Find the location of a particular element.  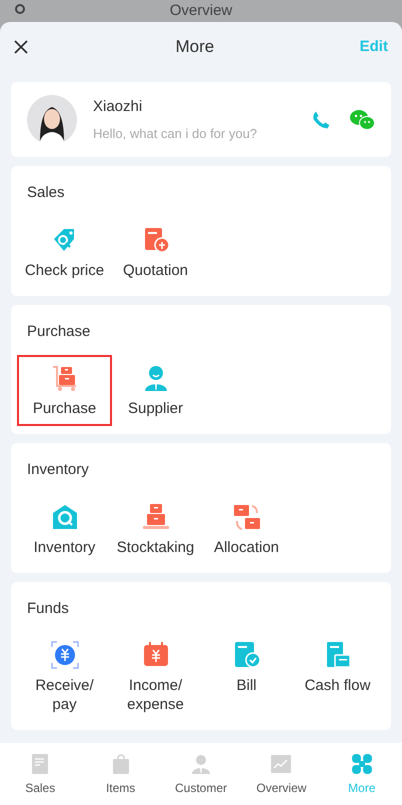

menu-item: Stocktaking is located at coordinates (155, 529).